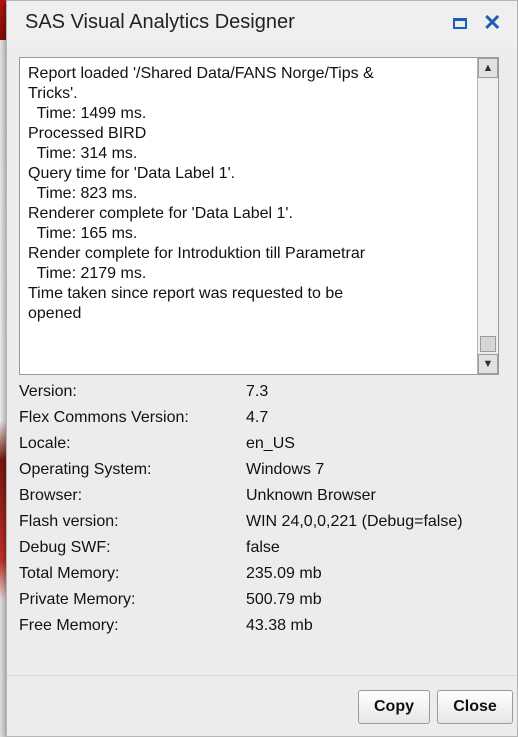  What do you see at coordinates (83, 193) in the screenshot?
I see `log-line: Time: 823 ms.` at bounding box center [83, 193].